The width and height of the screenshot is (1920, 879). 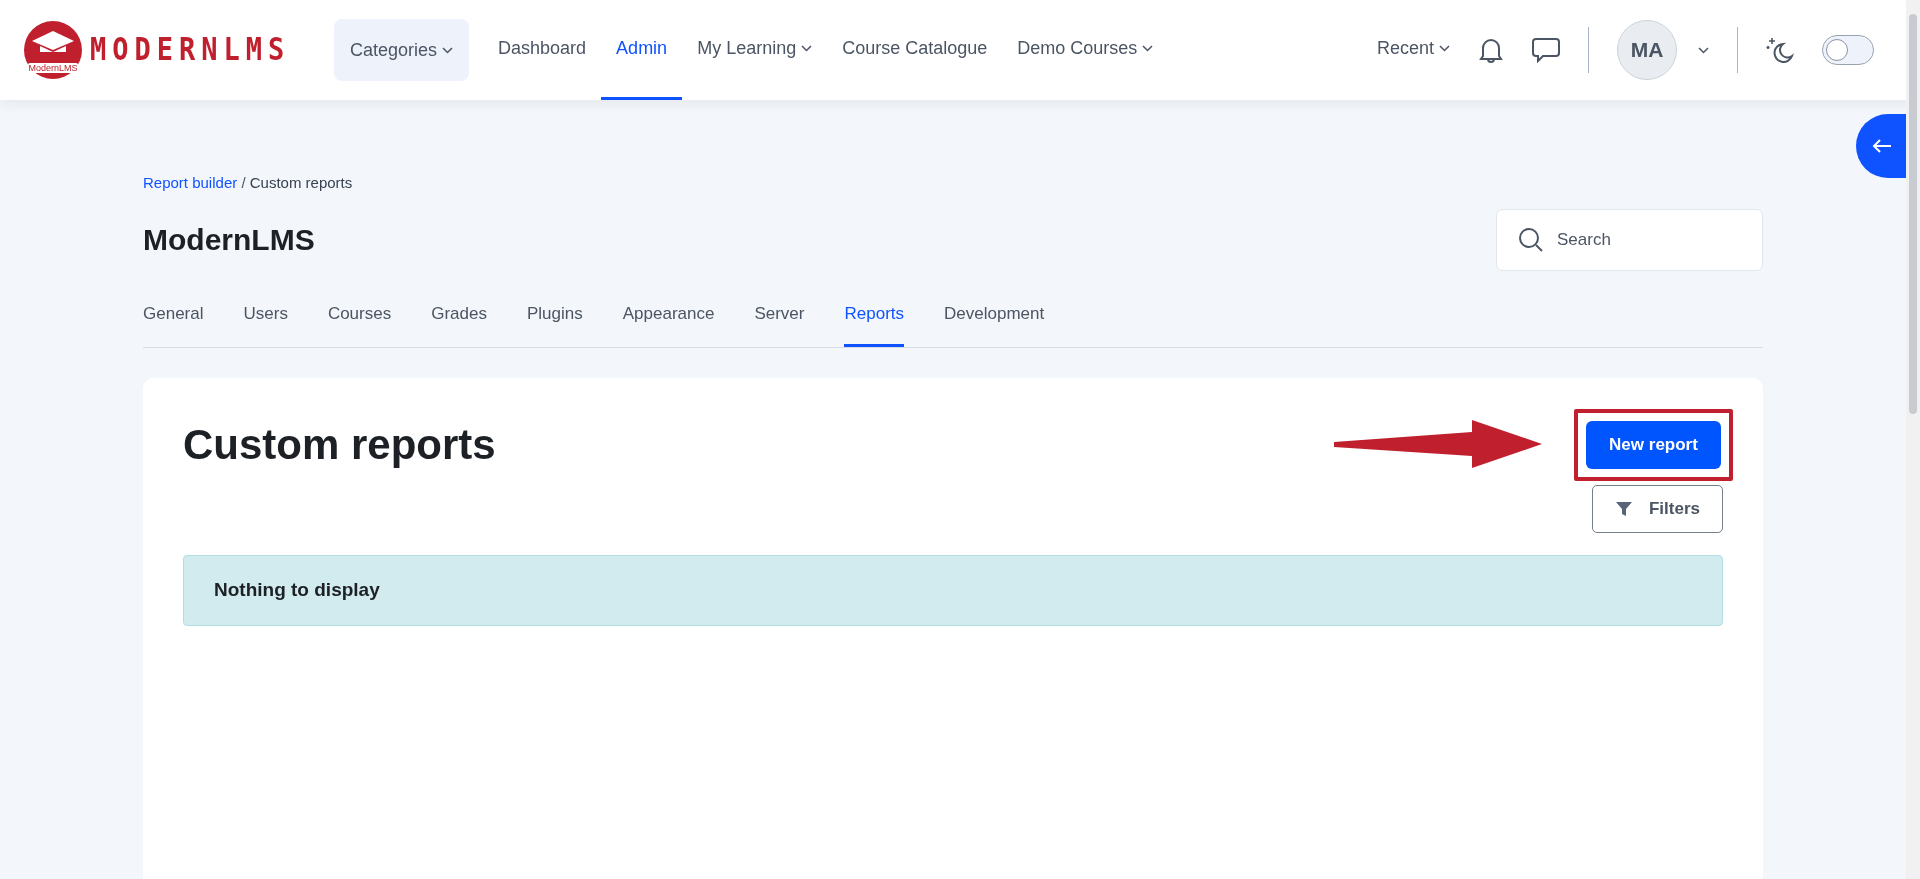 I want to click on funnel-icon, so click(x=1624, y=509).